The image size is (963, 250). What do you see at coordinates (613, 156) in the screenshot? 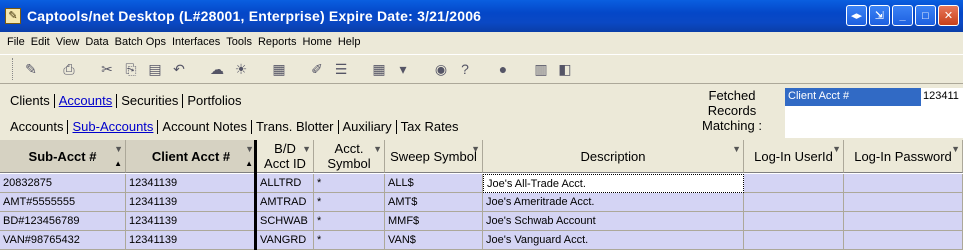
I see `description-header: Description ▼` at bounding box center [613, 156].